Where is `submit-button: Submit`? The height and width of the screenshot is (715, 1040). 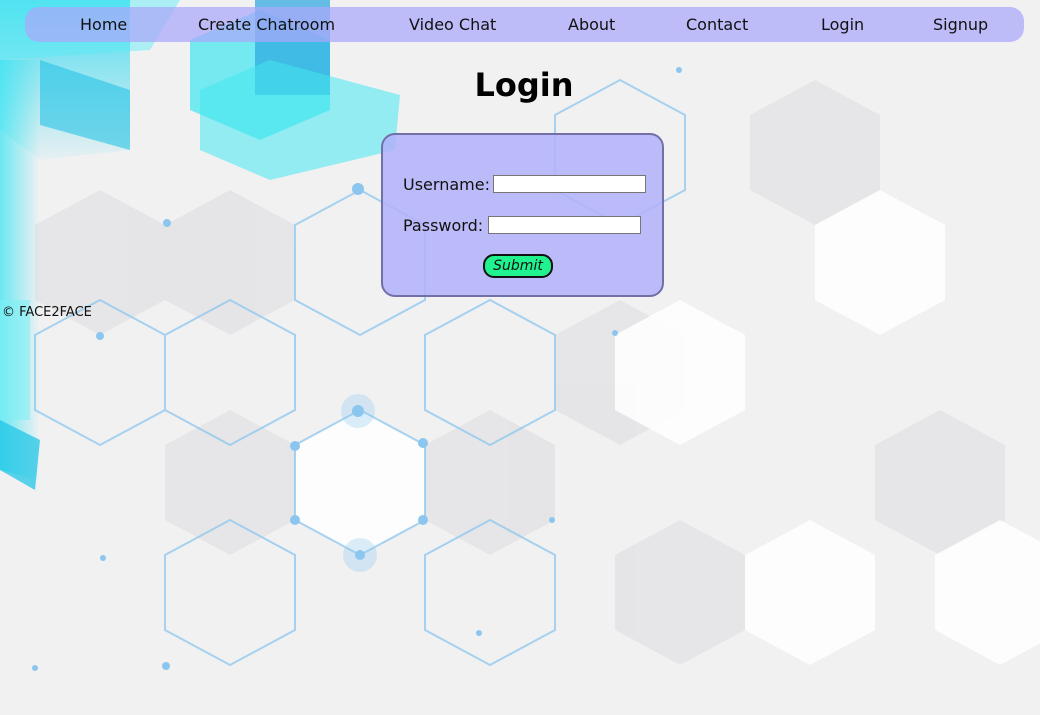
submit-button: Submit is located at coordinates (518, 266).